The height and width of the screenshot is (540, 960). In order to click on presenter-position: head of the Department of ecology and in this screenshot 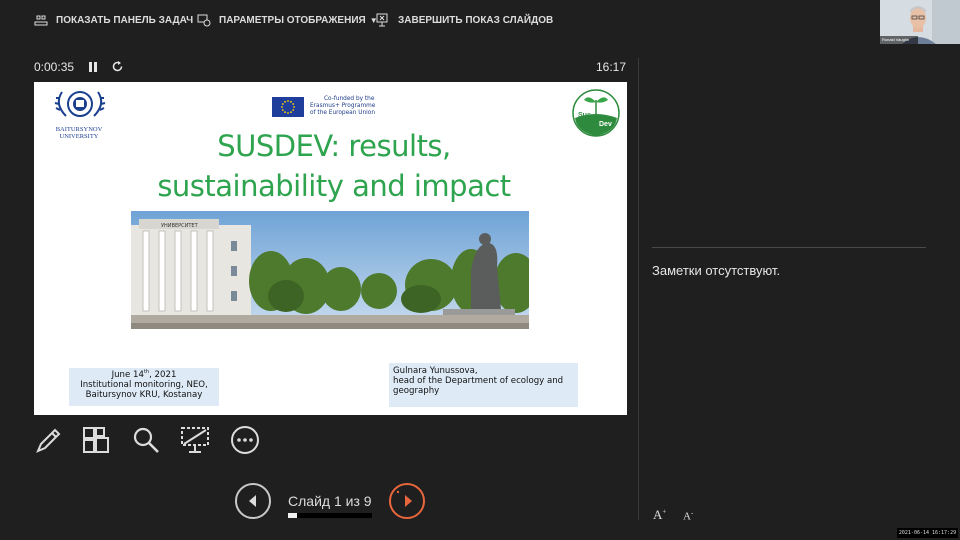, I will do `click(478, 381)`.